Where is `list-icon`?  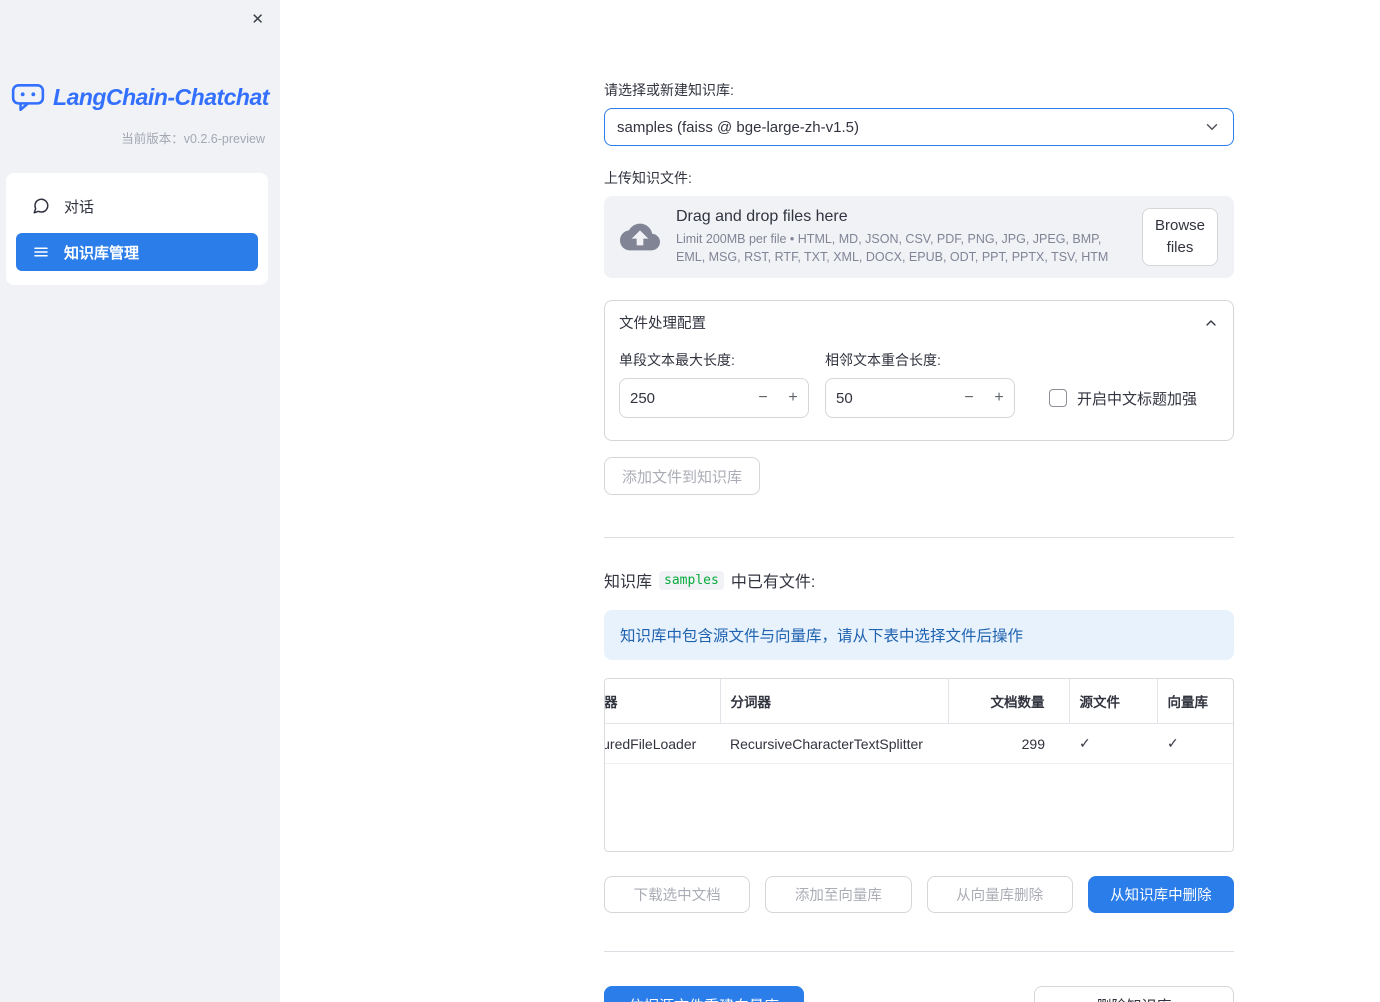 list-icon is located at coordinates (41, 252).